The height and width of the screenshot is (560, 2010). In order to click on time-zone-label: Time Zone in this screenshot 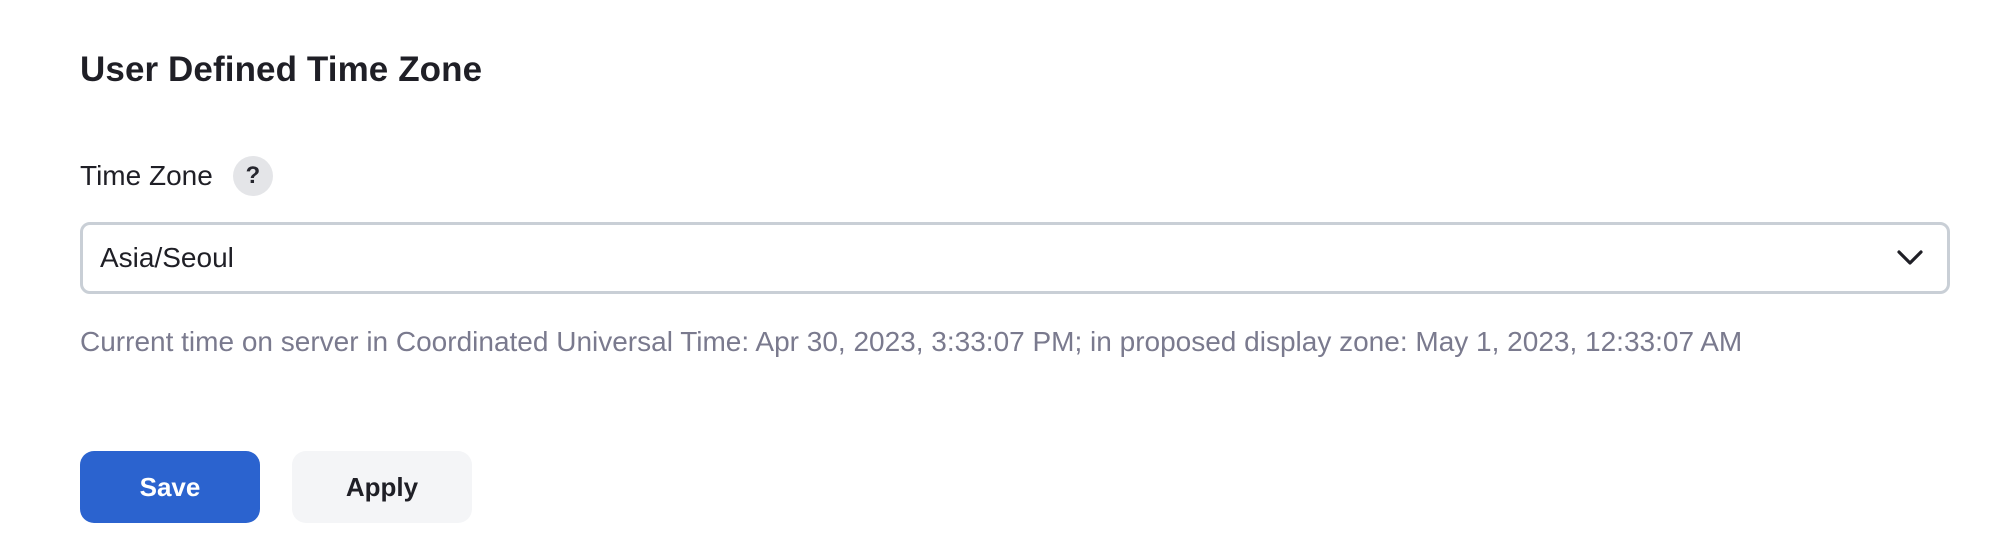, I will do `click(146, 175)`.